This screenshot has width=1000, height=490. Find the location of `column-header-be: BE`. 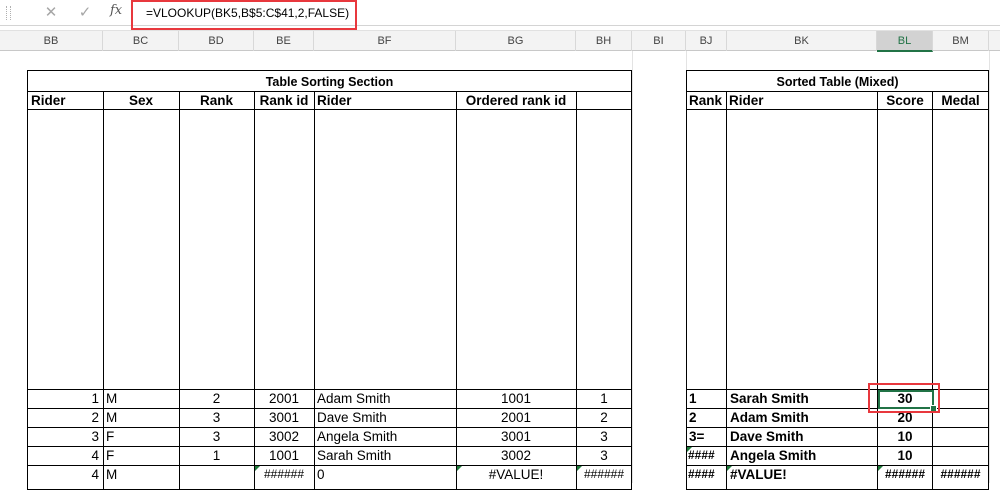

column-header-be: BE is located at coordinates (284, 41).